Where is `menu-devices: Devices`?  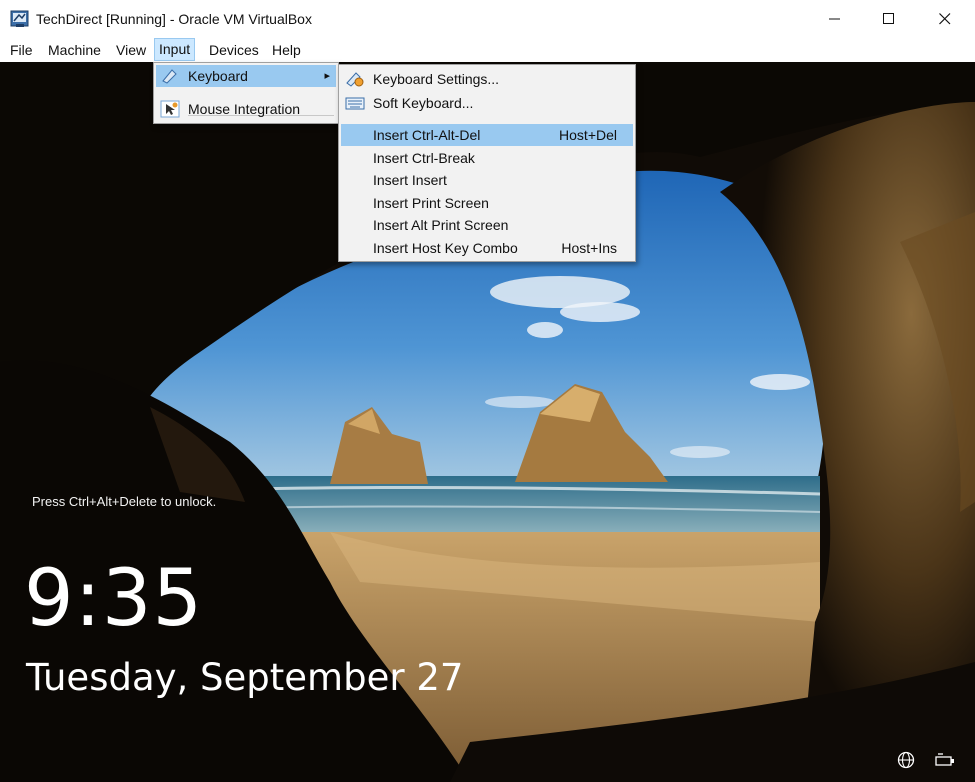
menu-devices: Devices is located at coordinates (234, 50).